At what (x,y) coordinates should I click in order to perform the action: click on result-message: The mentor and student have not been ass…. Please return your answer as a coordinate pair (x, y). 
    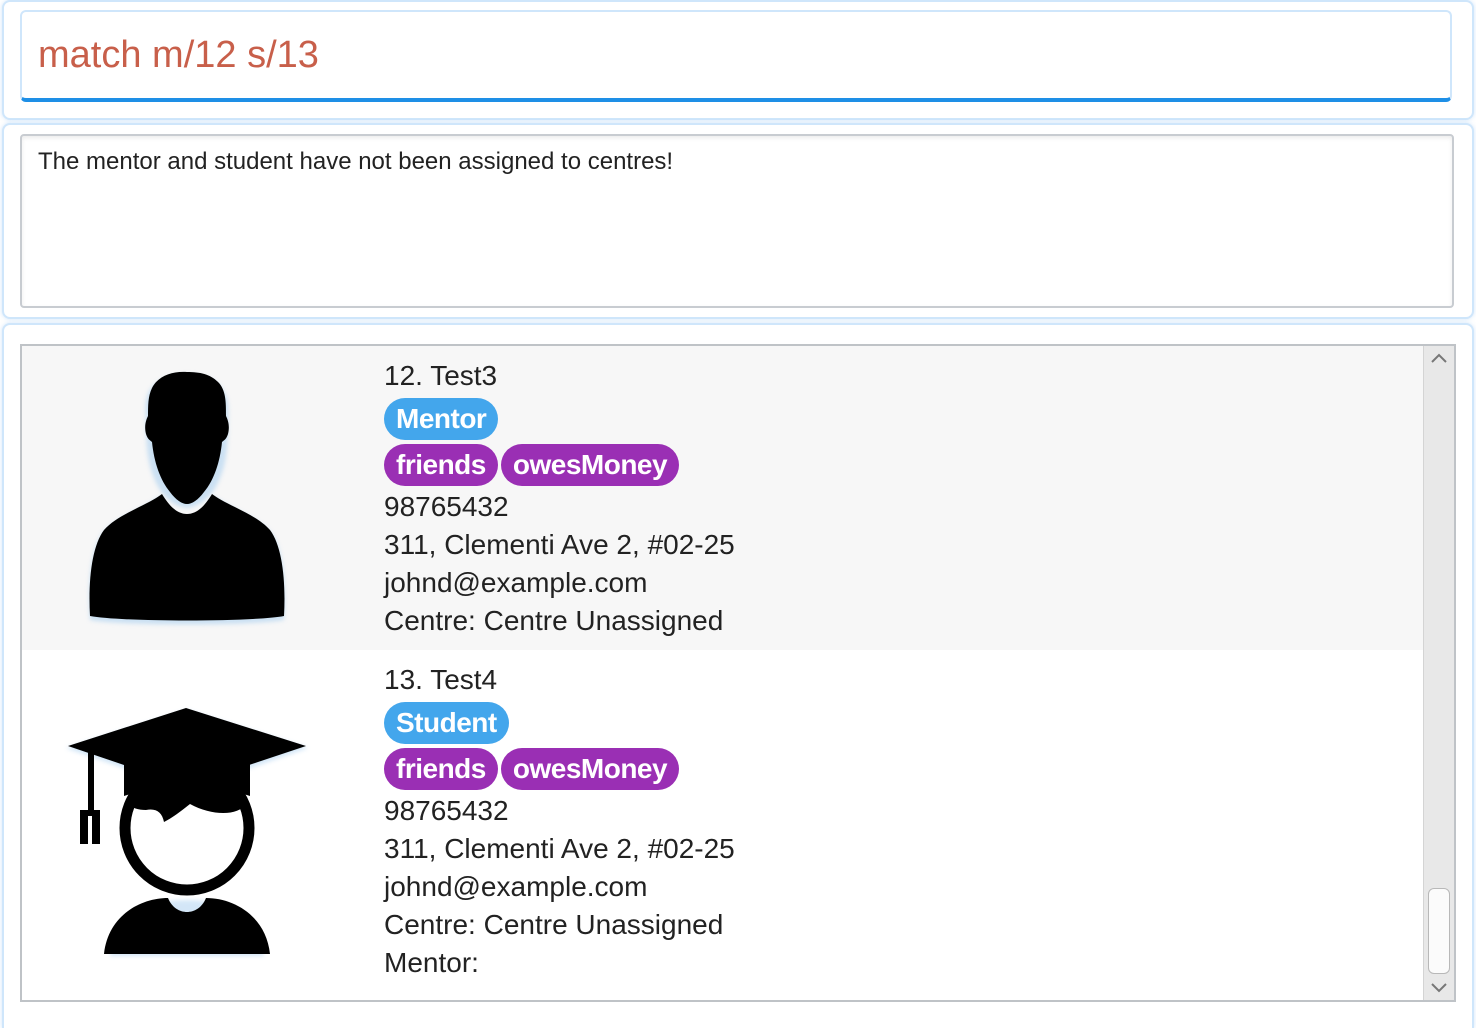
    Looking at the image, I should click on (356, 161).